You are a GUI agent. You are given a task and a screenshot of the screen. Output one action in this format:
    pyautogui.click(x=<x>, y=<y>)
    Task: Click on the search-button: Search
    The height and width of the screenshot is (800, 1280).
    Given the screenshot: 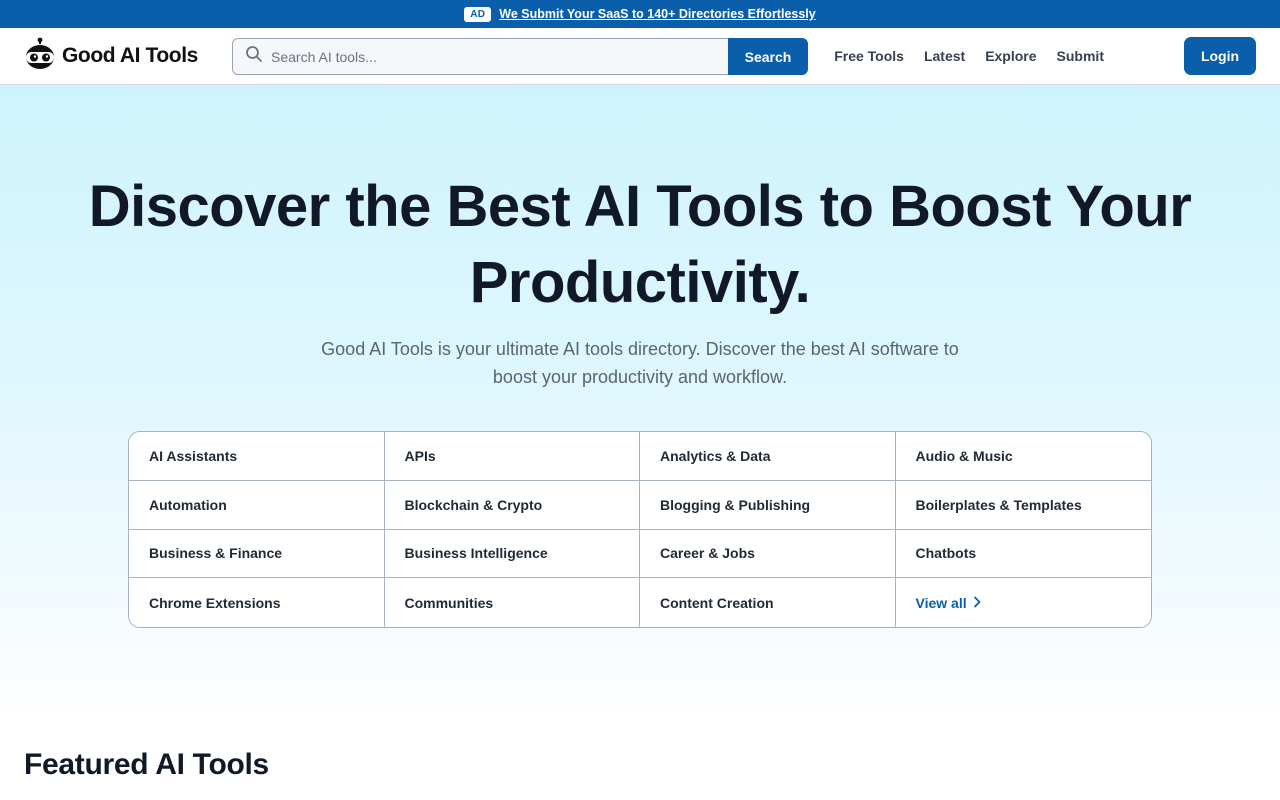 What is the action you would take?
    pyautogui.click(x=768, y=56)
    